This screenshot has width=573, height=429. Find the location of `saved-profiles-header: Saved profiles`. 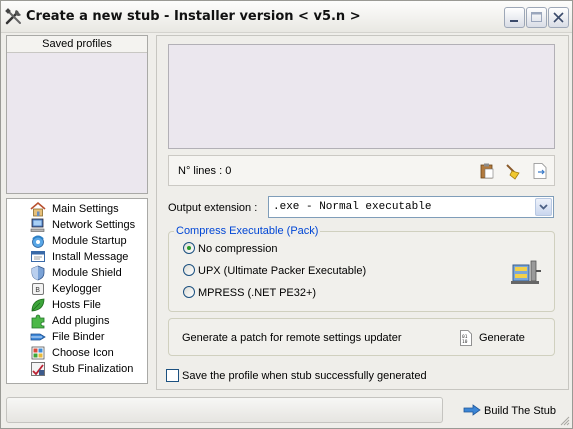

saved-profiles-header: Saved profiles is located at coordinates (77, 44).